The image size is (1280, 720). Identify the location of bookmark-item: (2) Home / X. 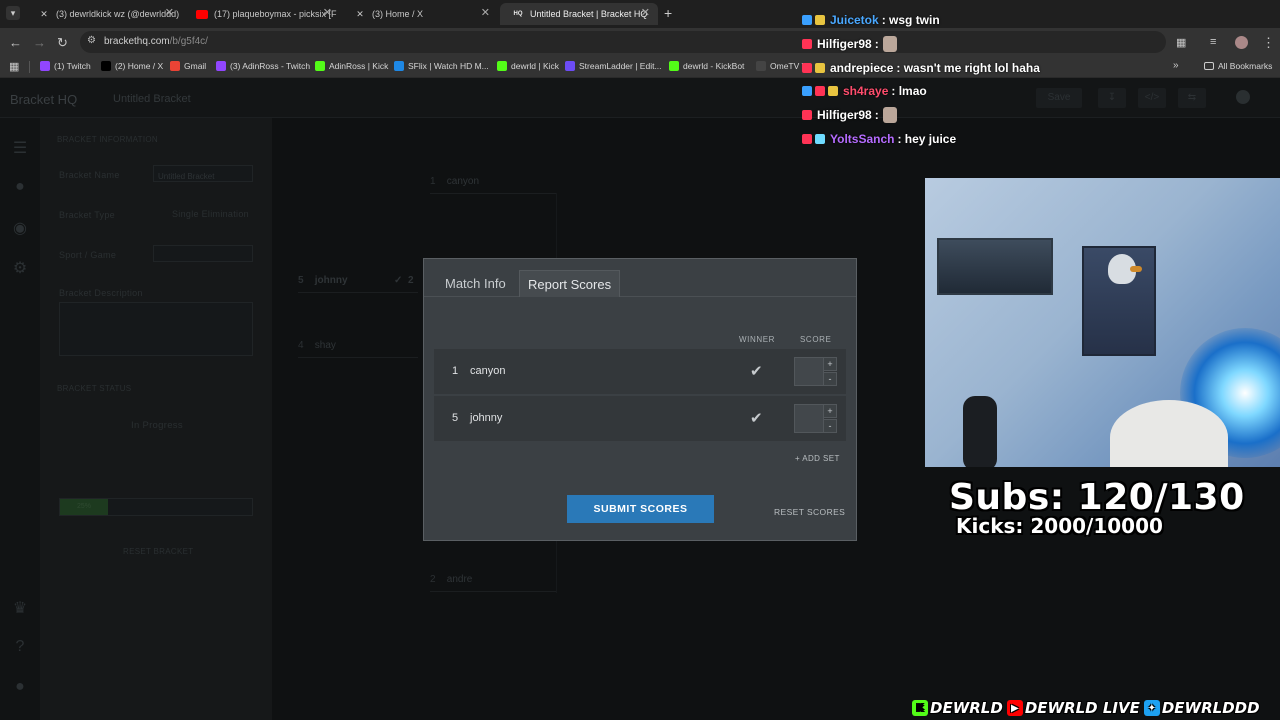
(132, 66).